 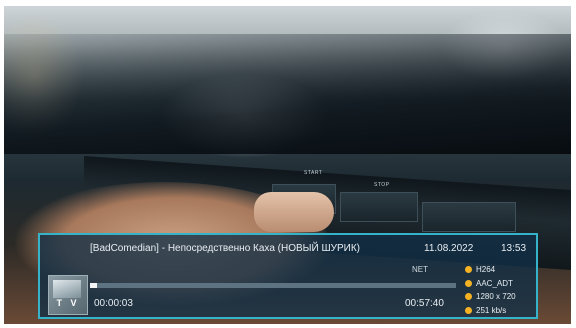 I want to click on channel-logo-text: T V, so click(x=68, y=303).